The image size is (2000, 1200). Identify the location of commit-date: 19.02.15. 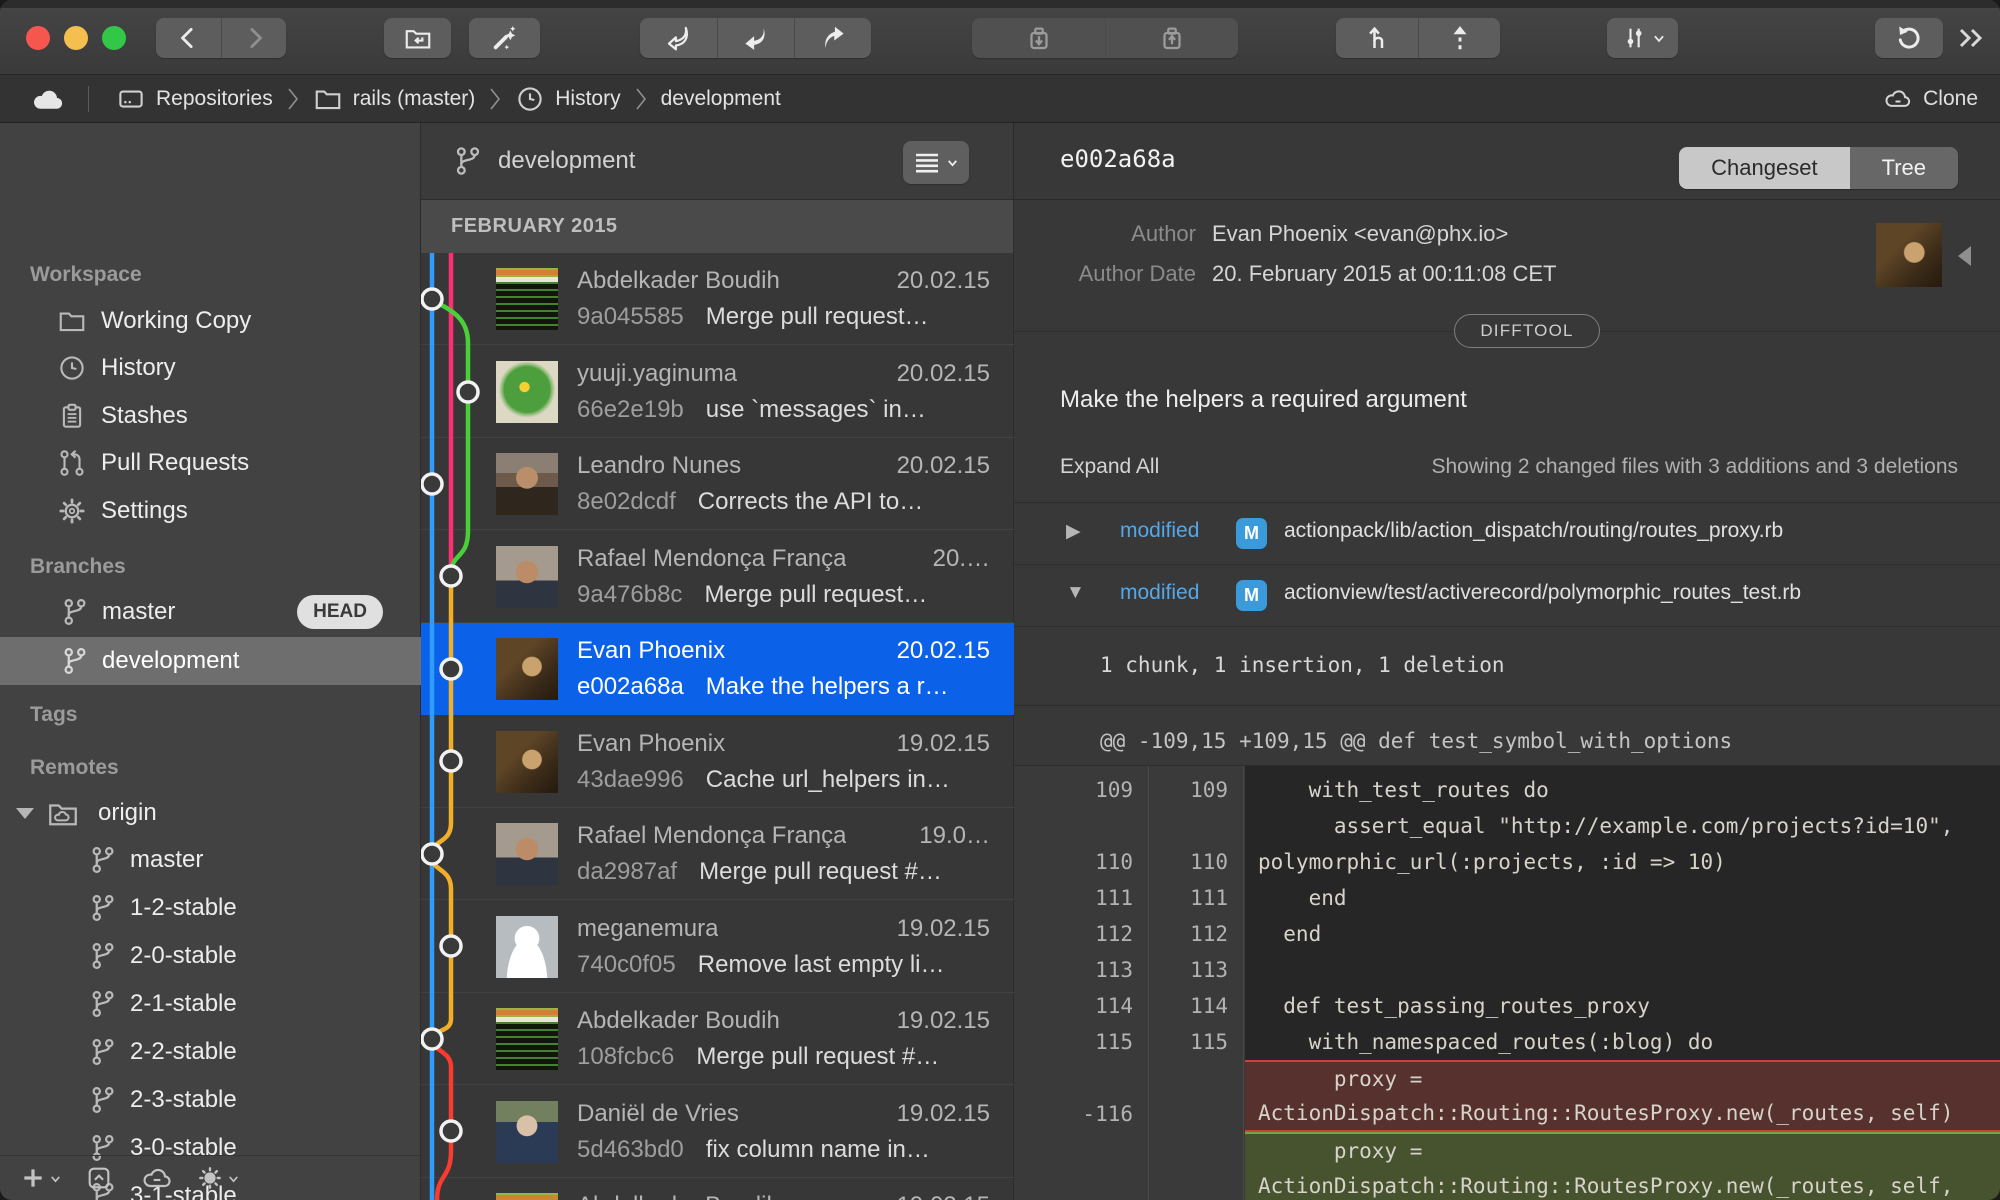
(943, 1113).